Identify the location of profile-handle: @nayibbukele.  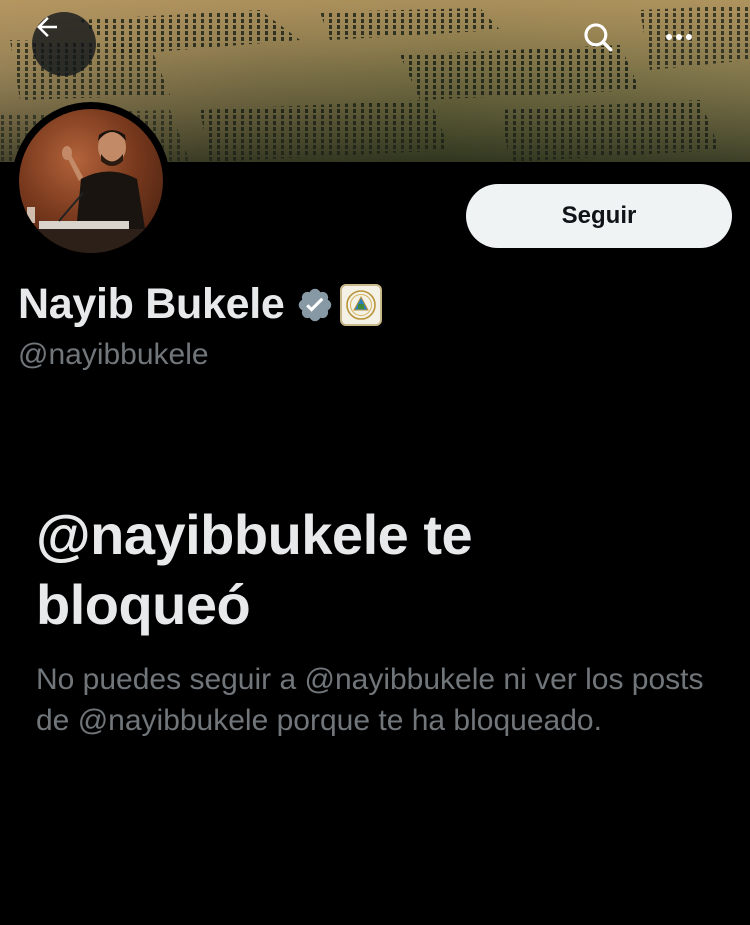
(113, 354).